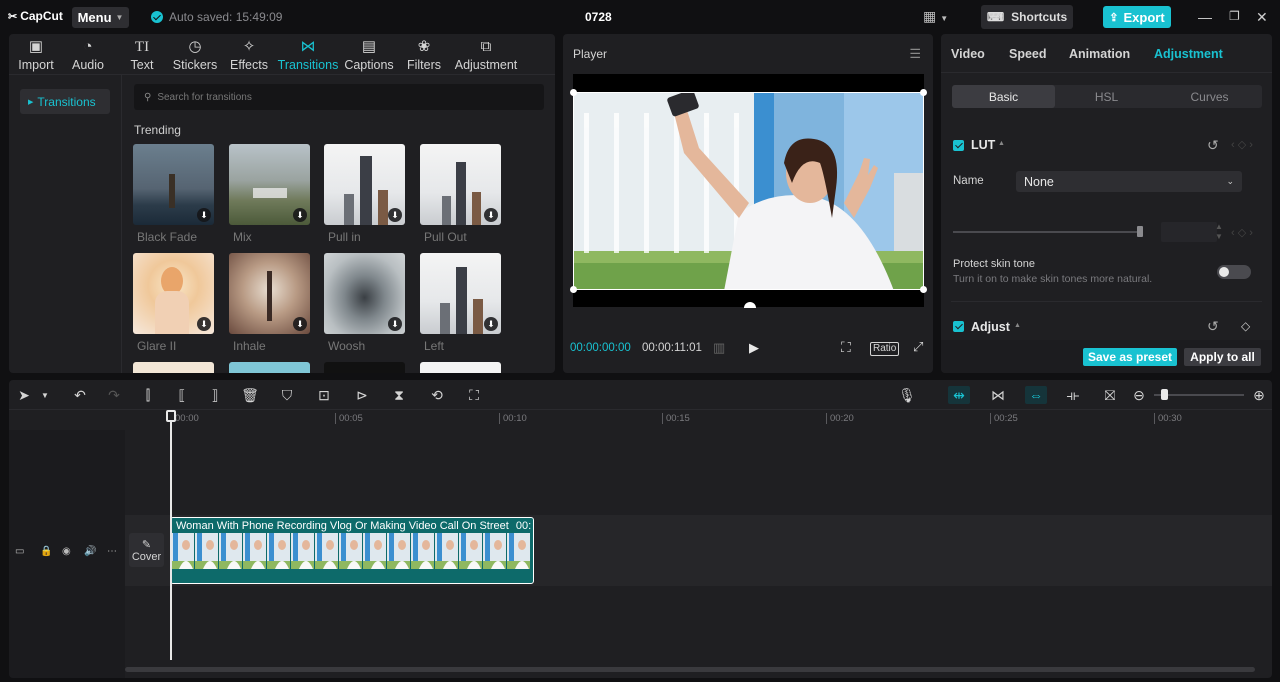  Describe the element at coordinates (339, 97) in the screenshot. I see `search-input: ⚲ Search for transitions` at that location.